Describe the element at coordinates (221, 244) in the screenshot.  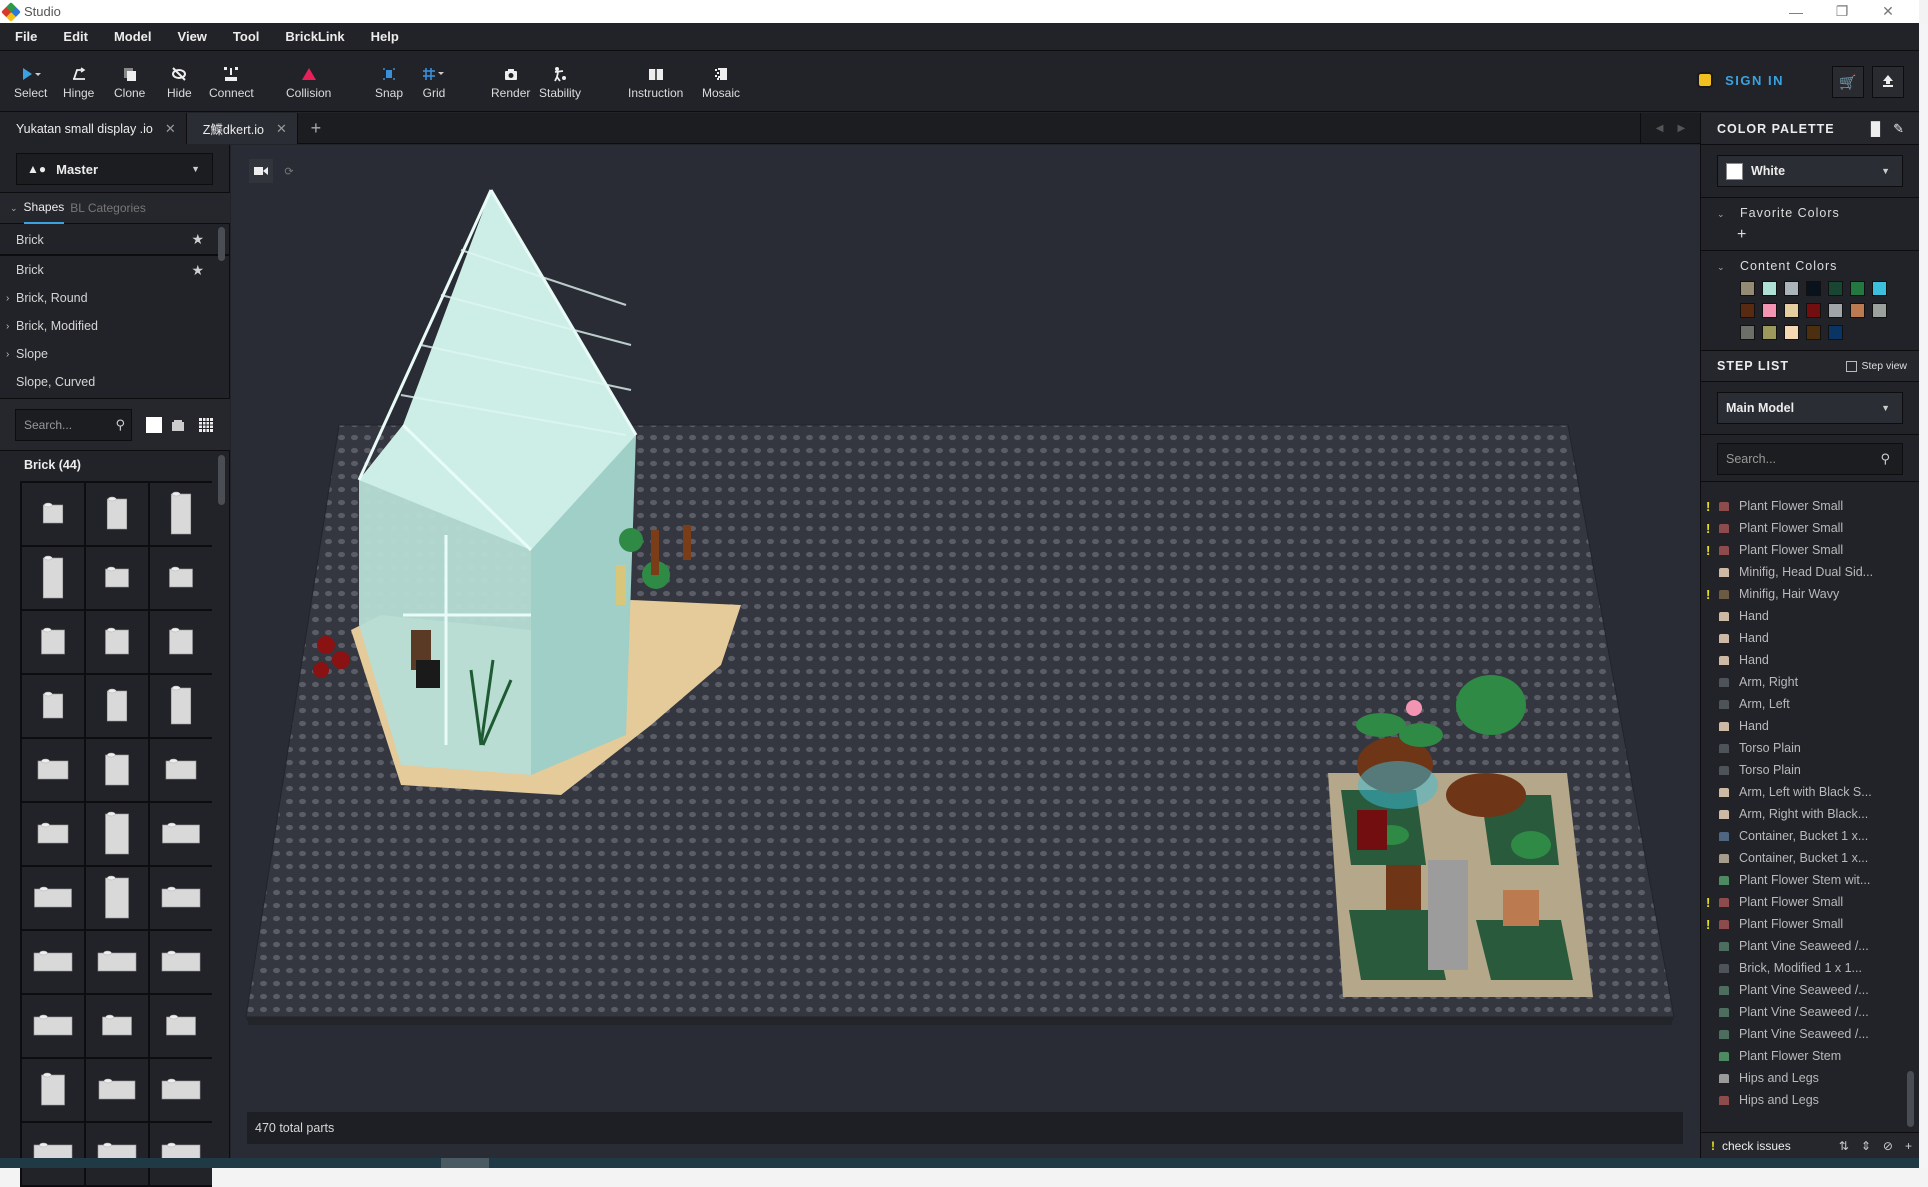
I see `category-scrollbar` at that location.